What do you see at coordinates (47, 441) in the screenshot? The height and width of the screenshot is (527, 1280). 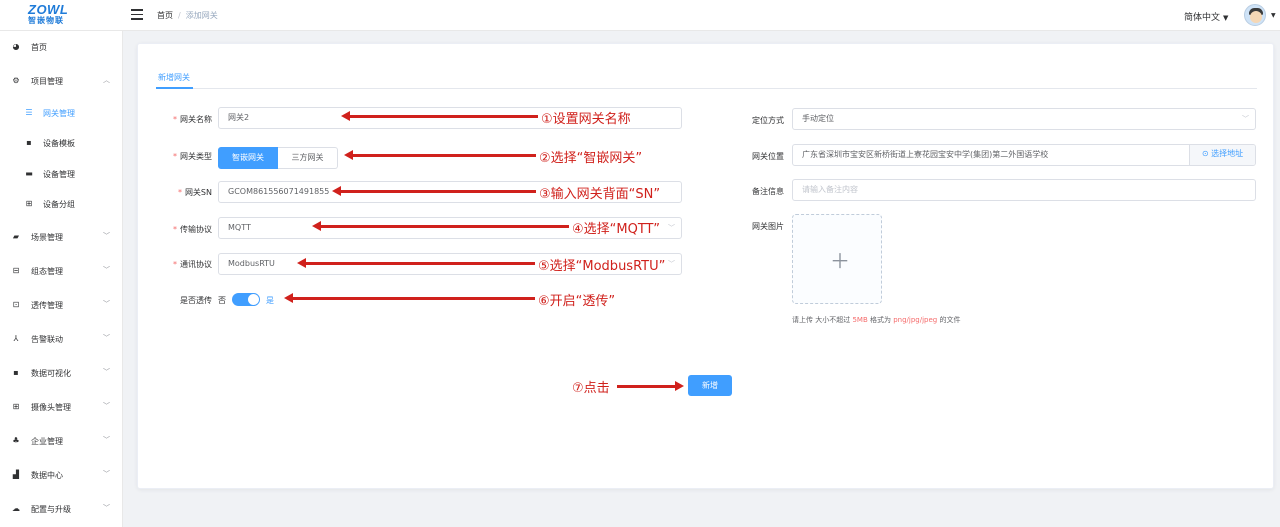 I see `sidebar-item-label: 企业管理` at bounding box center [47, 441].